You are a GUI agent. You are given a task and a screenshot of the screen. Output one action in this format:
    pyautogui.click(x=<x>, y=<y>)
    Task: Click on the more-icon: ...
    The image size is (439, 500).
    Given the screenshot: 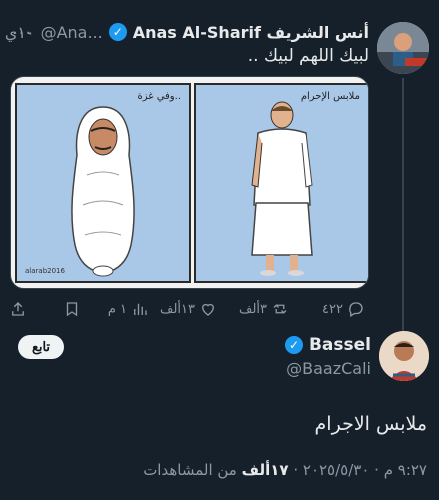 What is the action you would take?
    pyautogui.click(x=22, y=28)
    